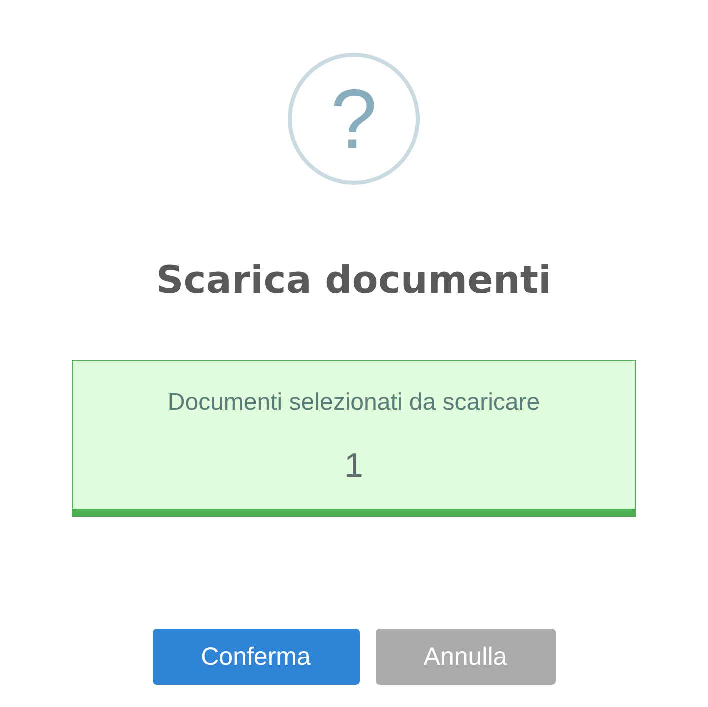 This screenshot has width=708, height=707. Describe the element at coordinates (256, 657) in the screenshot. I see `confirm-button: Conferma` at that location.